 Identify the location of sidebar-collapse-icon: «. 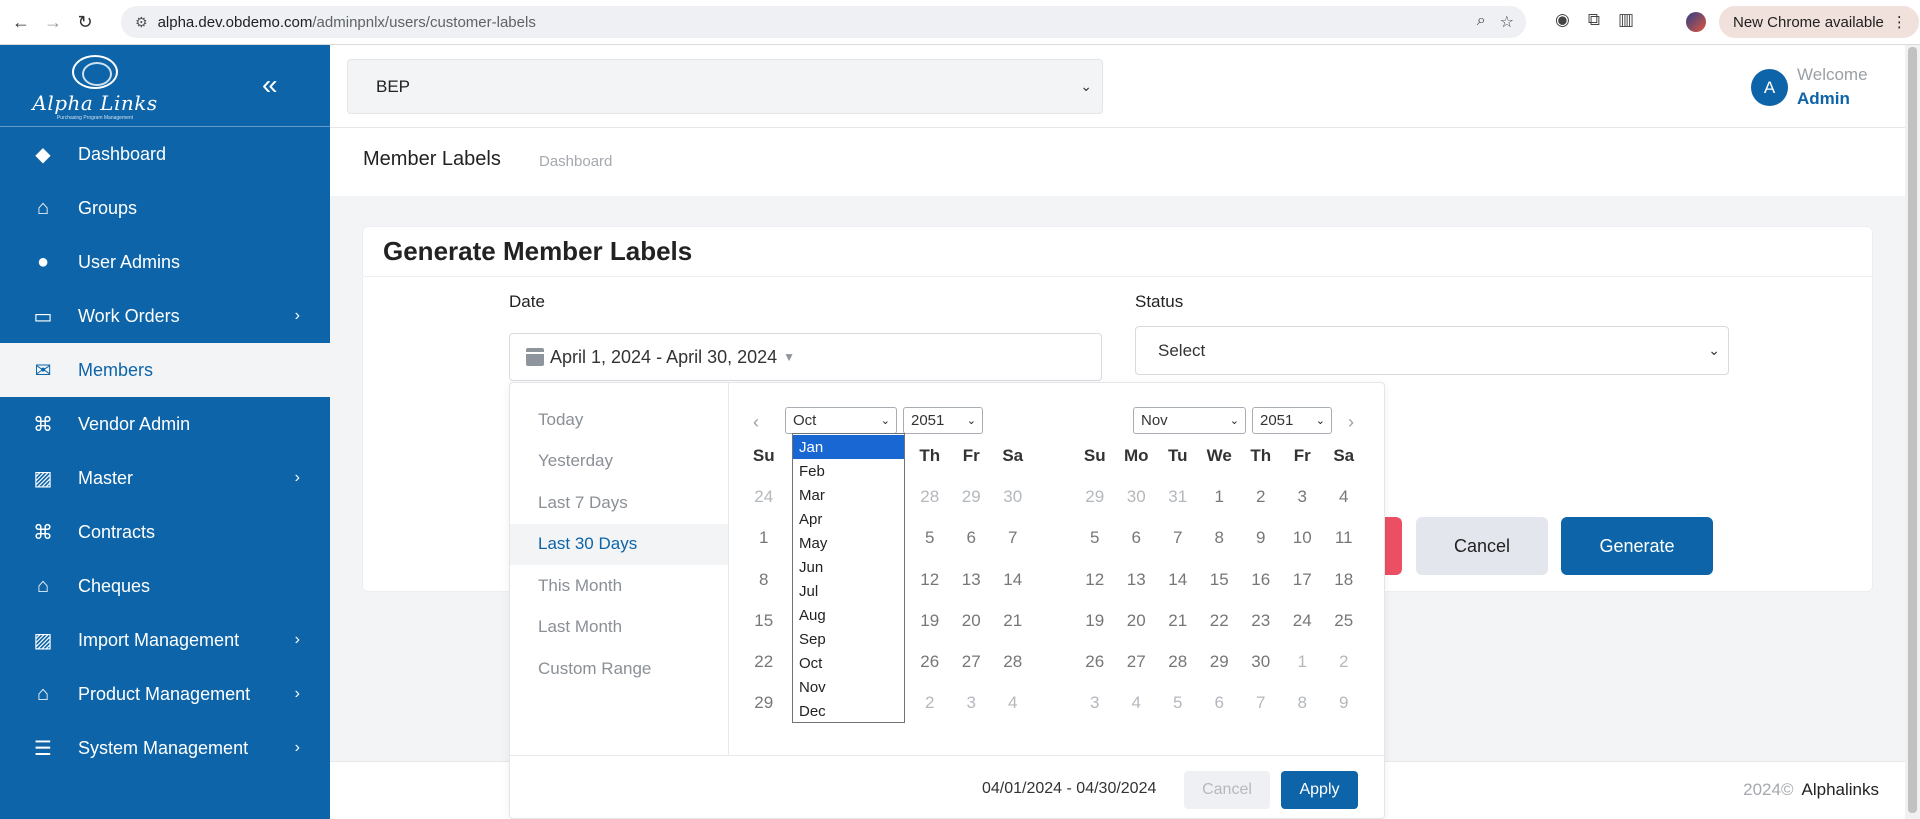
(270, 85).